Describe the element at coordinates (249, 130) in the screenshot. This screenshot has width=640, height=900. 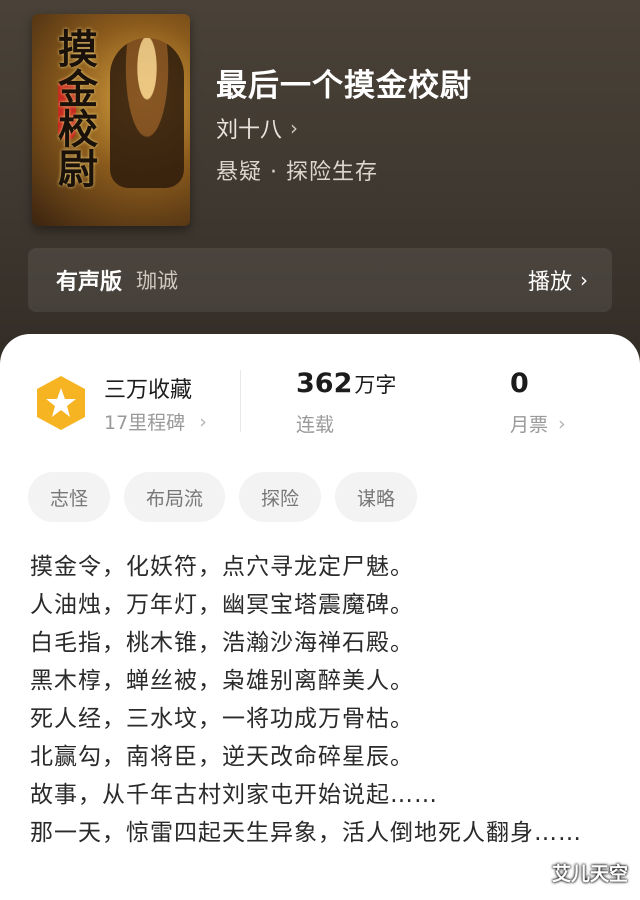
I see `author-name: 刘十八` at that location.